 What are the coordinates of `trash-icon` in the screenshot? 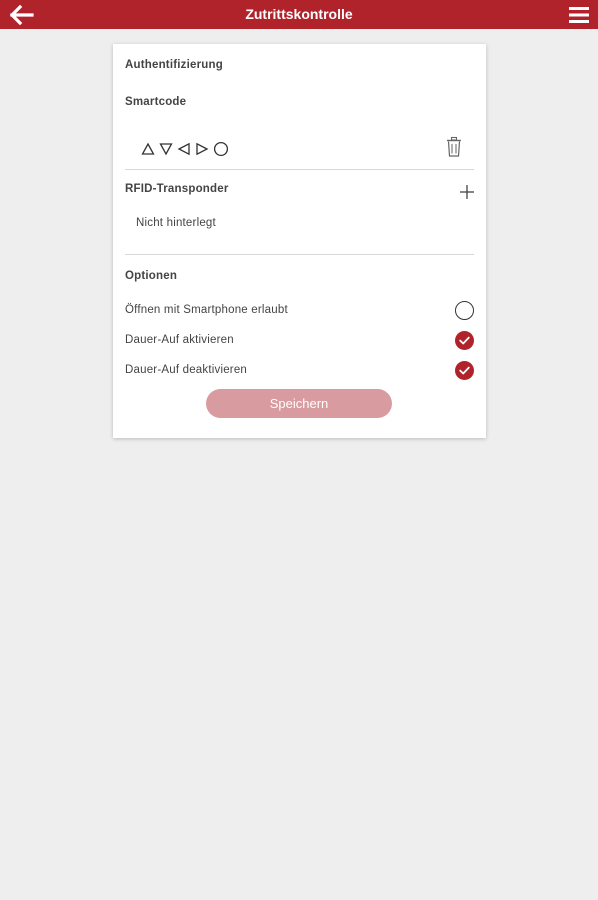 It's located at (454, 146).